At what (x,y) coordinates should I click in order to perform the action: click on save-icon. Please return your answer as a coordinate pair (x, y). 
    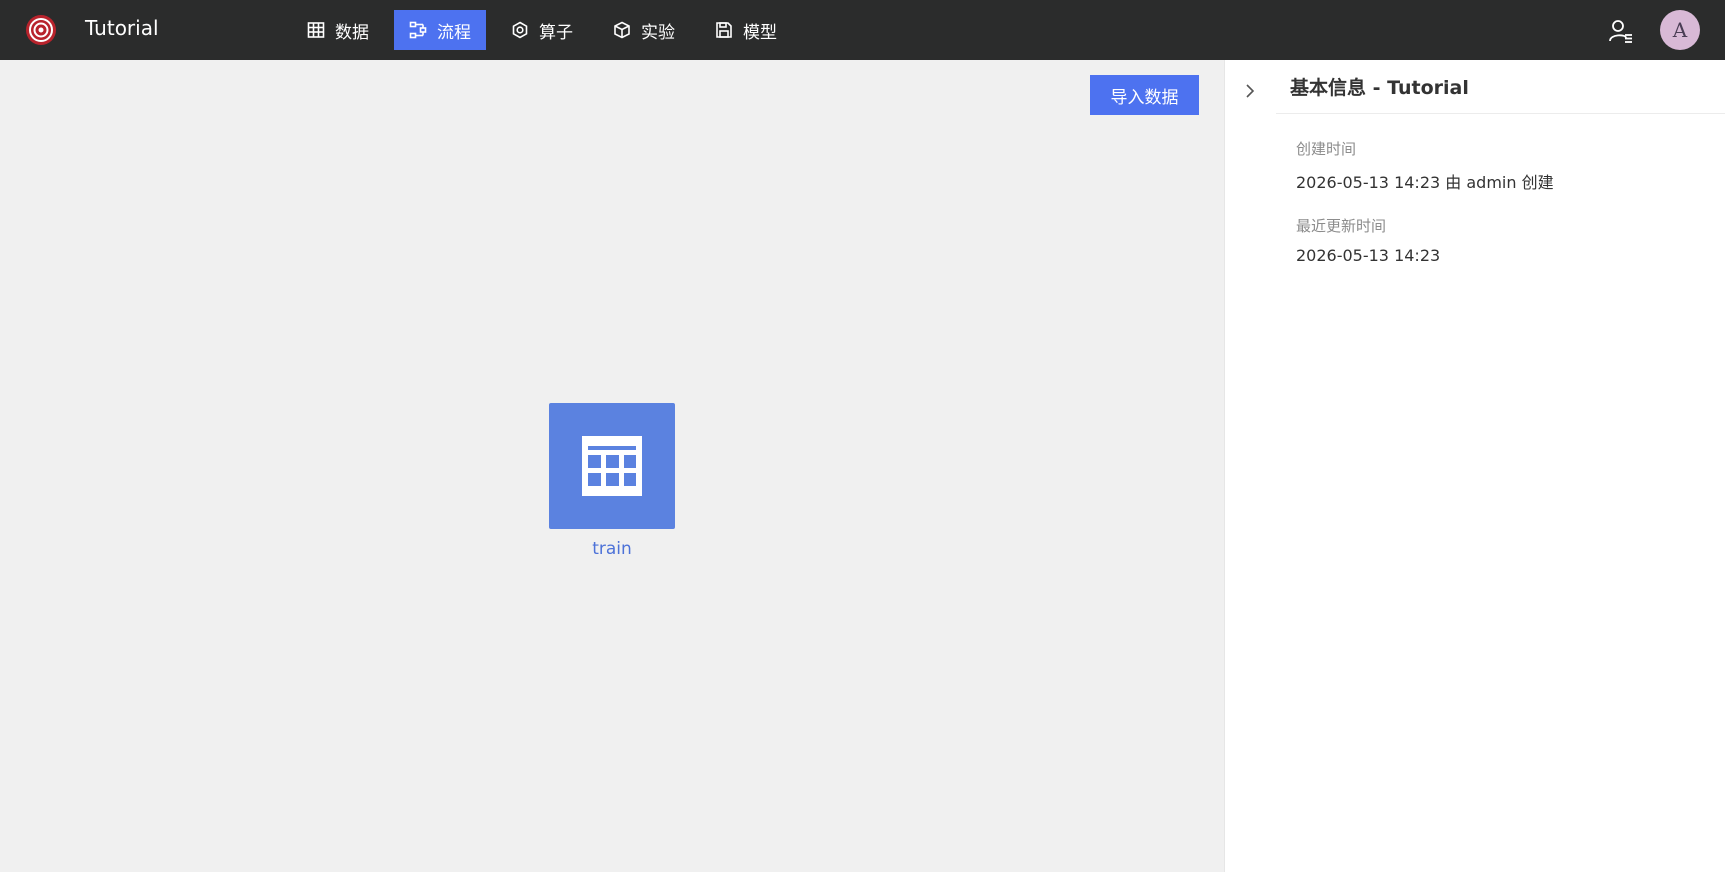
    Looking at the image, I should click on (724, 30).